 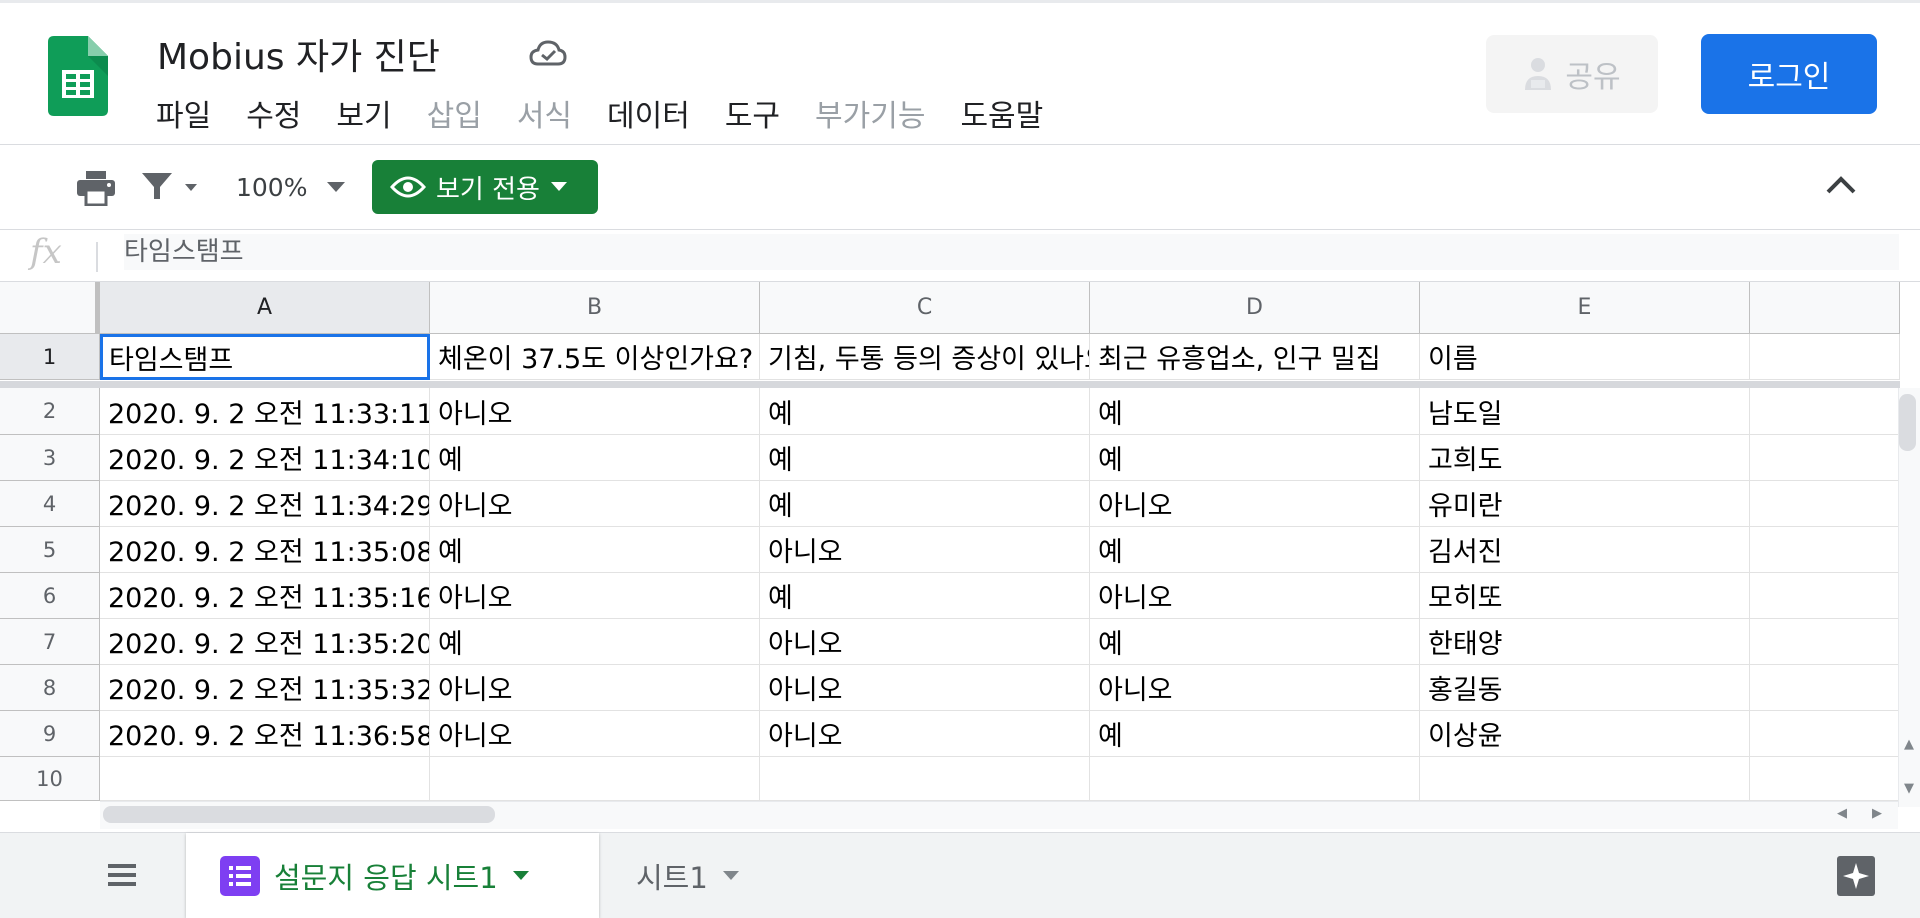 What do you see at coordinates (1585, 734) in the screenshot?
I see `cell-e9: 이상윤` at bounding box center [1585, 734].